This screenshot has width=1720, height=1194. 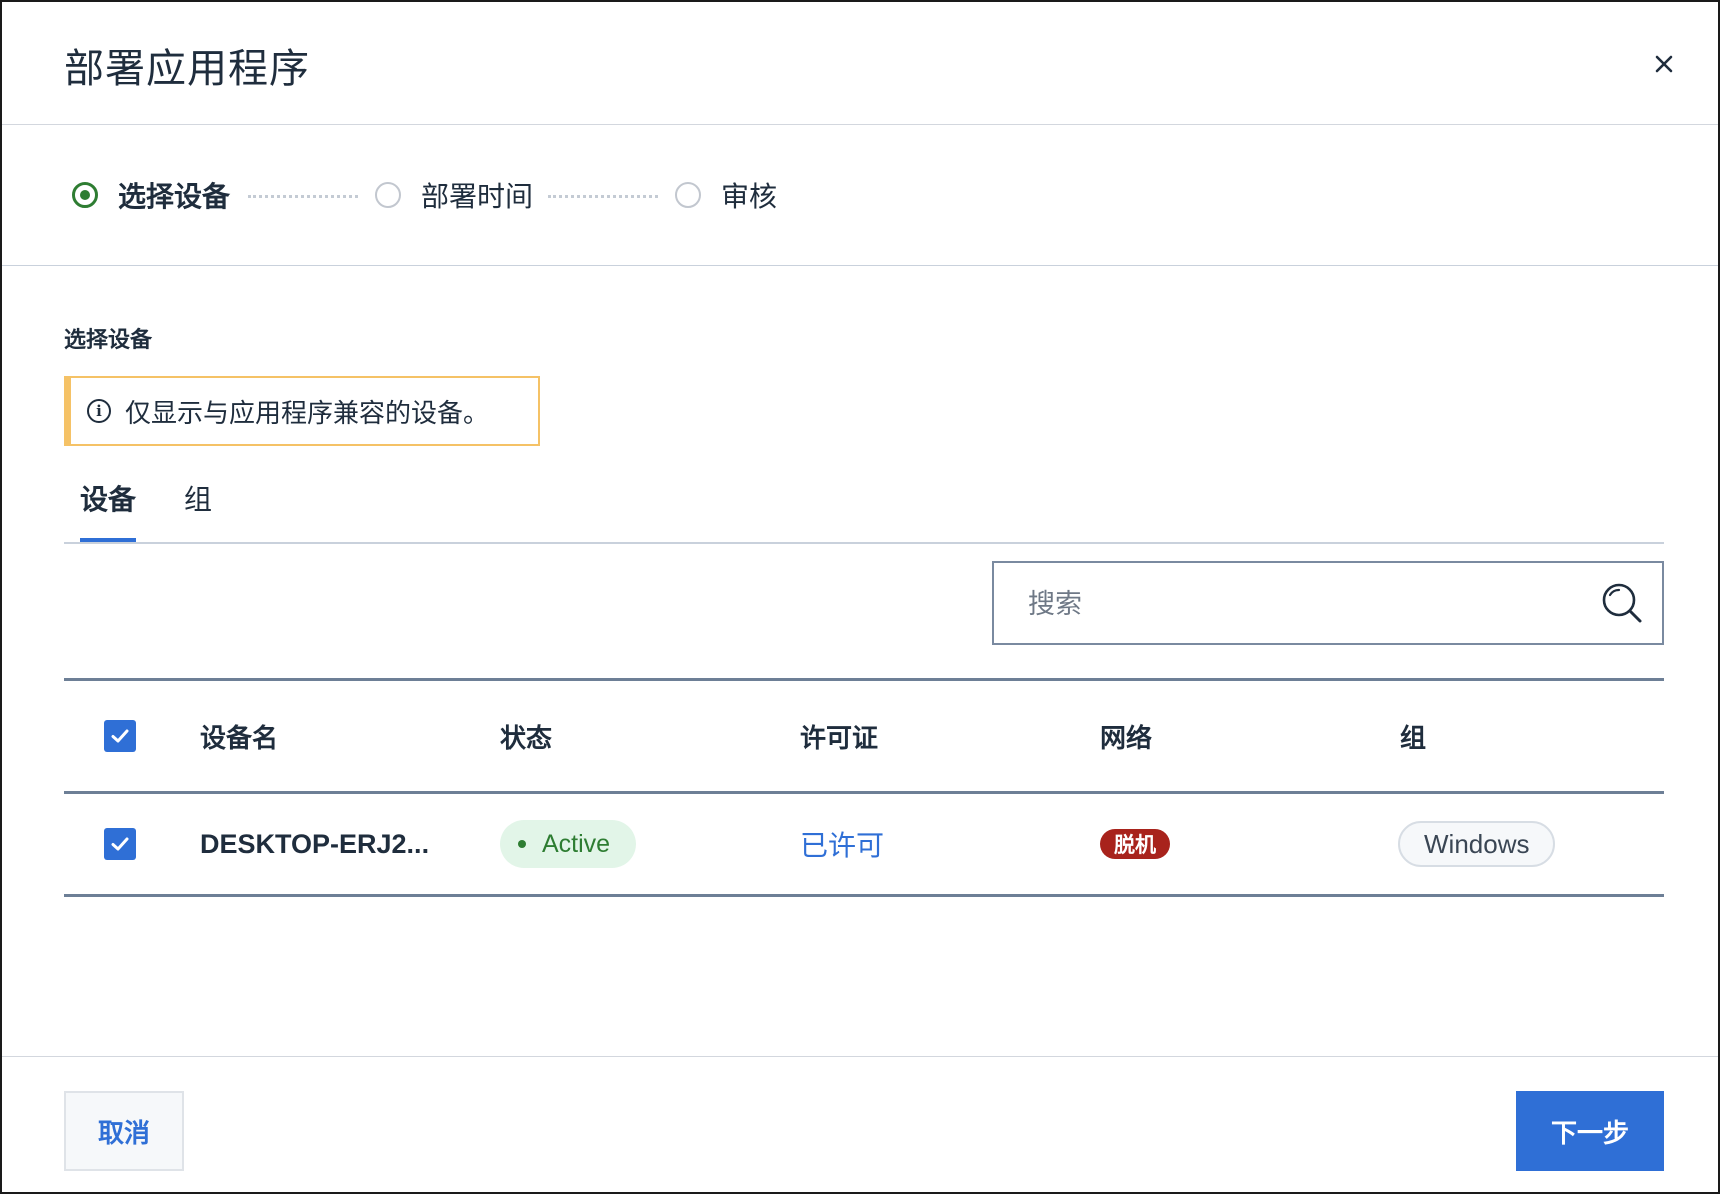 I want to click on search-box, so click(x=1328, y=603).